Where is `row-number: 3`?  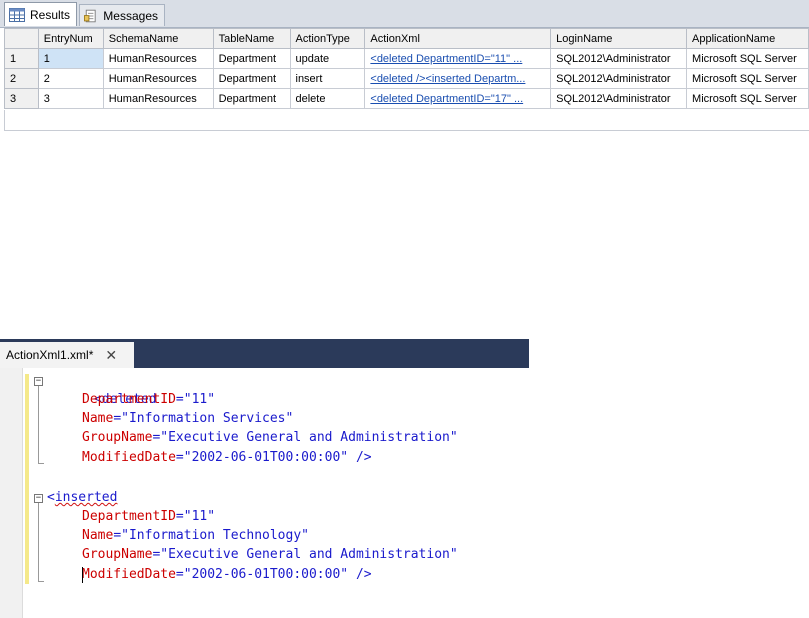
row-number: 3 is located at coordinates (21, 98).